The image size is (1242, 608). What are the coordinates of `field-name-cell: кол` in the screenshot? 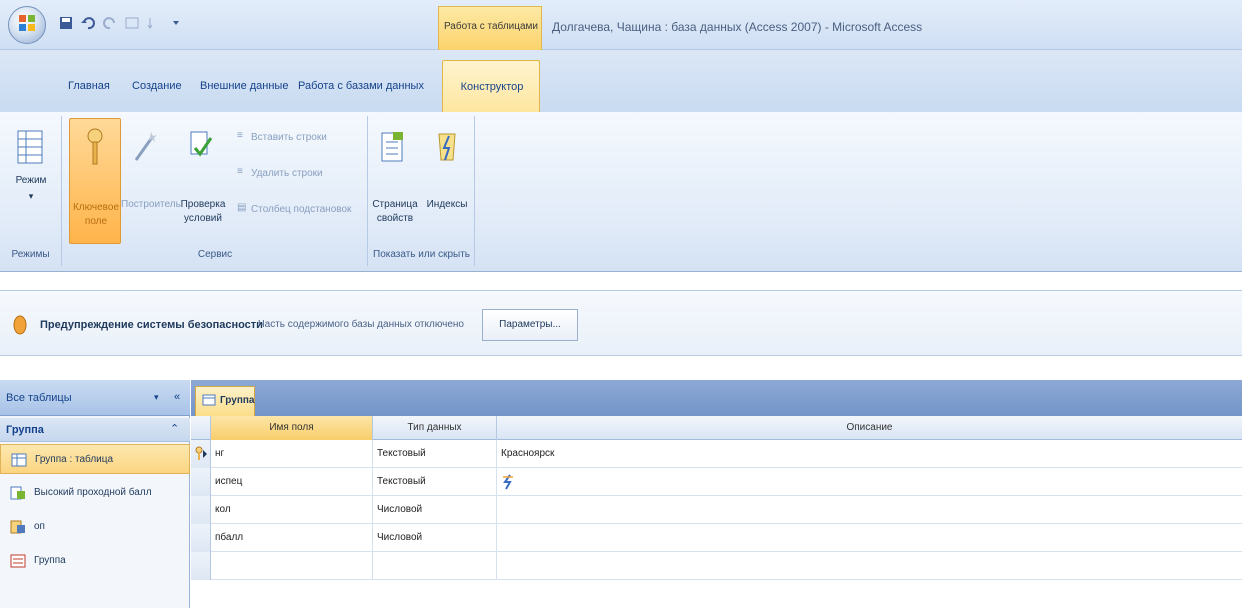 It's located at (292, 510).